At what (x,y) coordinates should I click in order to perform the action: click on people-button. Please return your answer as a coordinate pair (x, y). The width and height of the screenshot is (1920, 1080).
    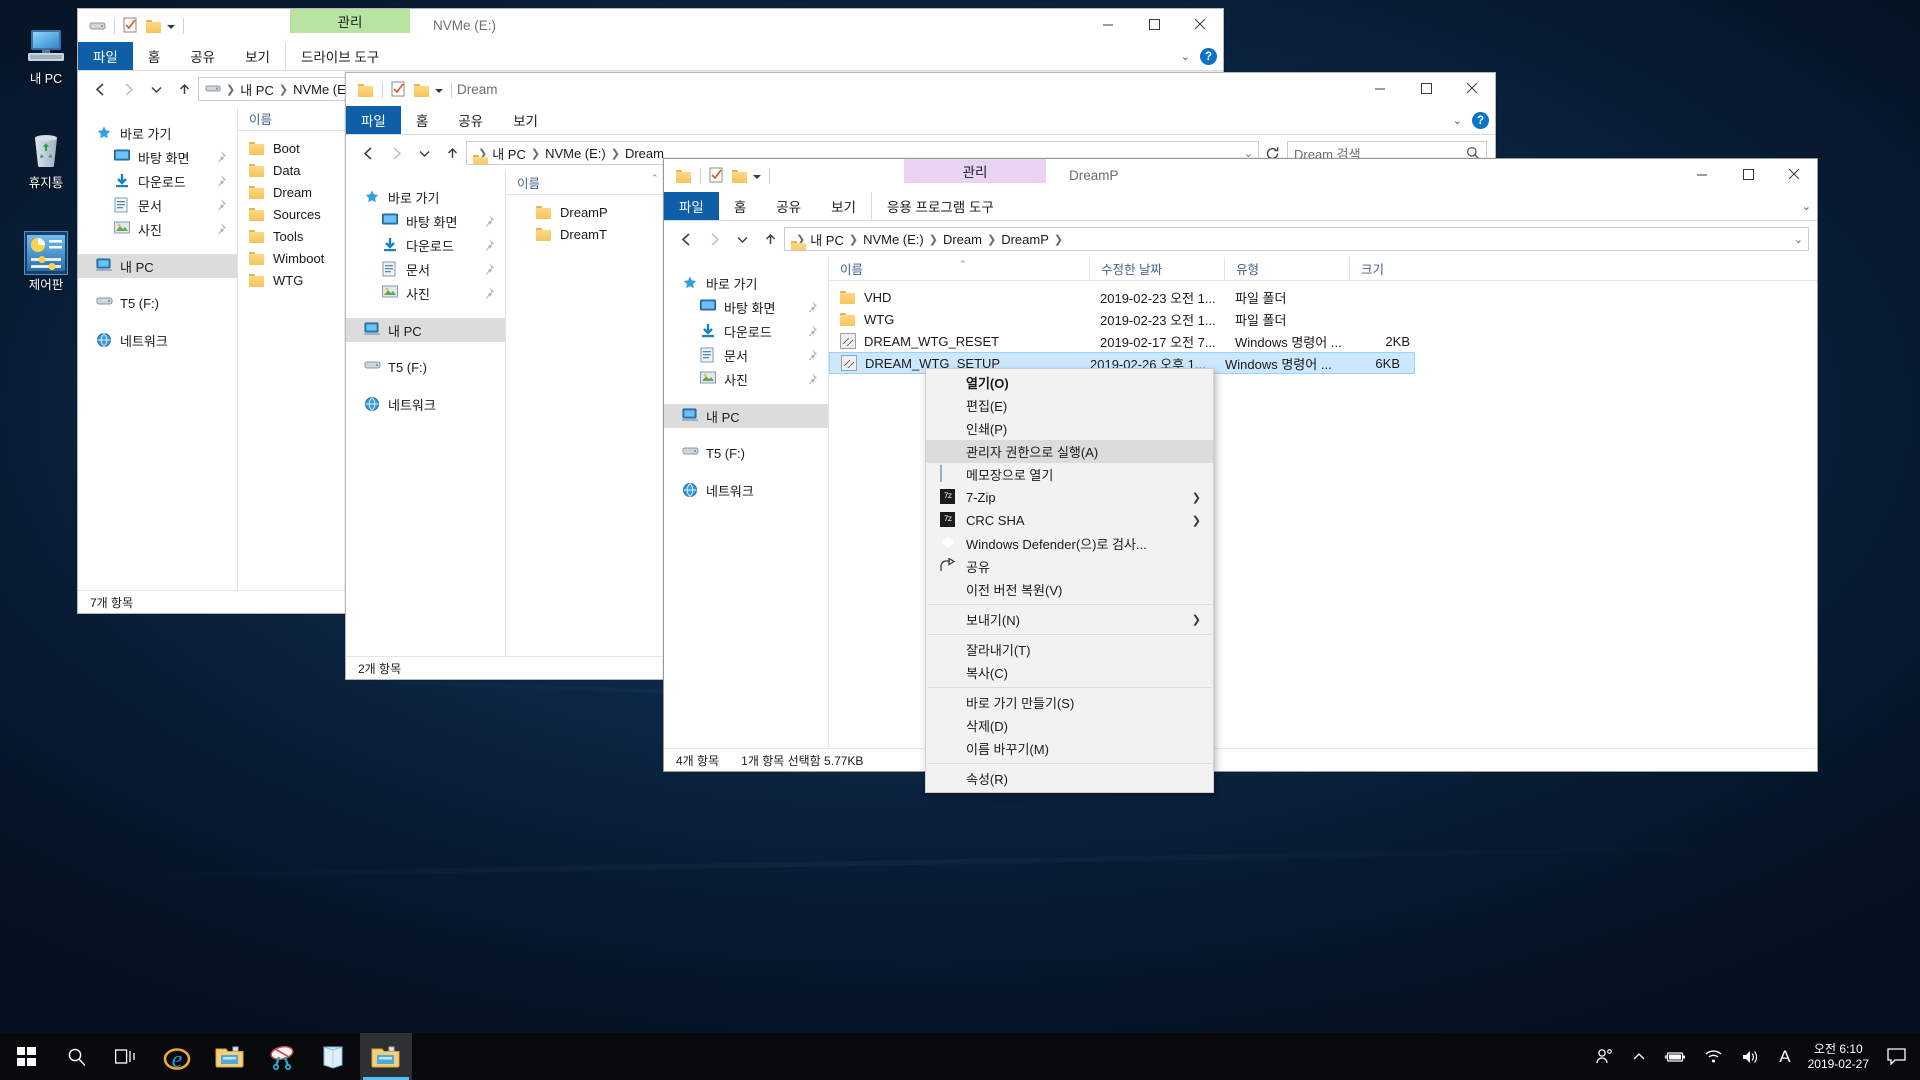
    Looking at the image, I should click on (1604, 1056).